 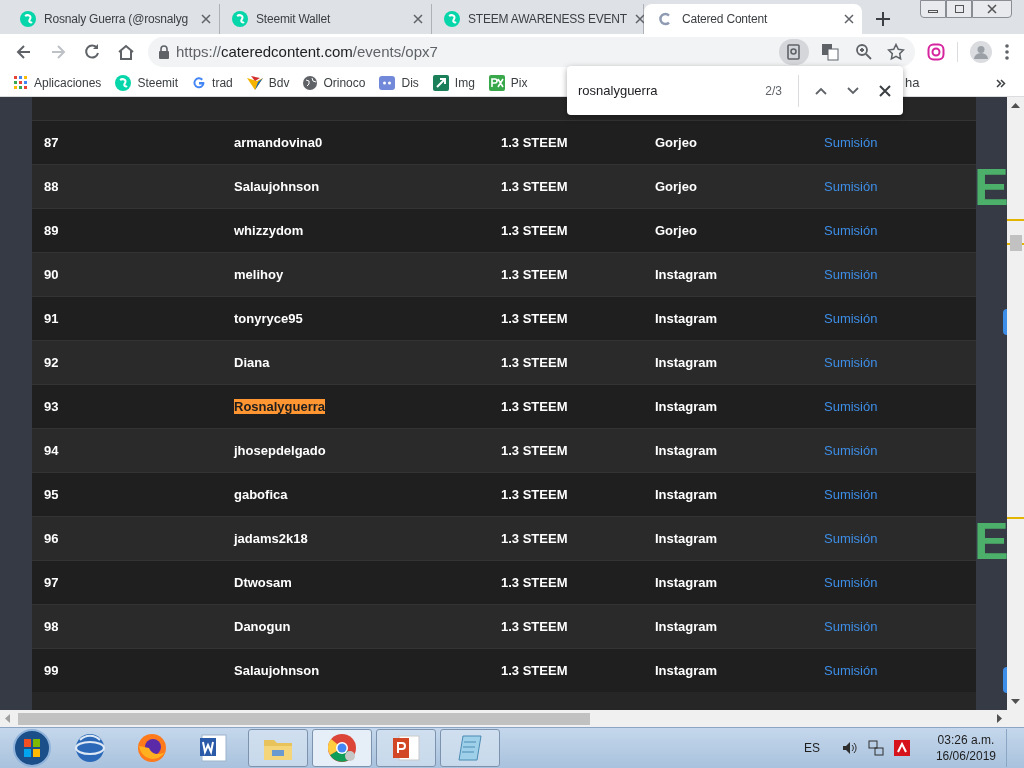 I want to click on side-letter: E, so click(x=990, y=187).